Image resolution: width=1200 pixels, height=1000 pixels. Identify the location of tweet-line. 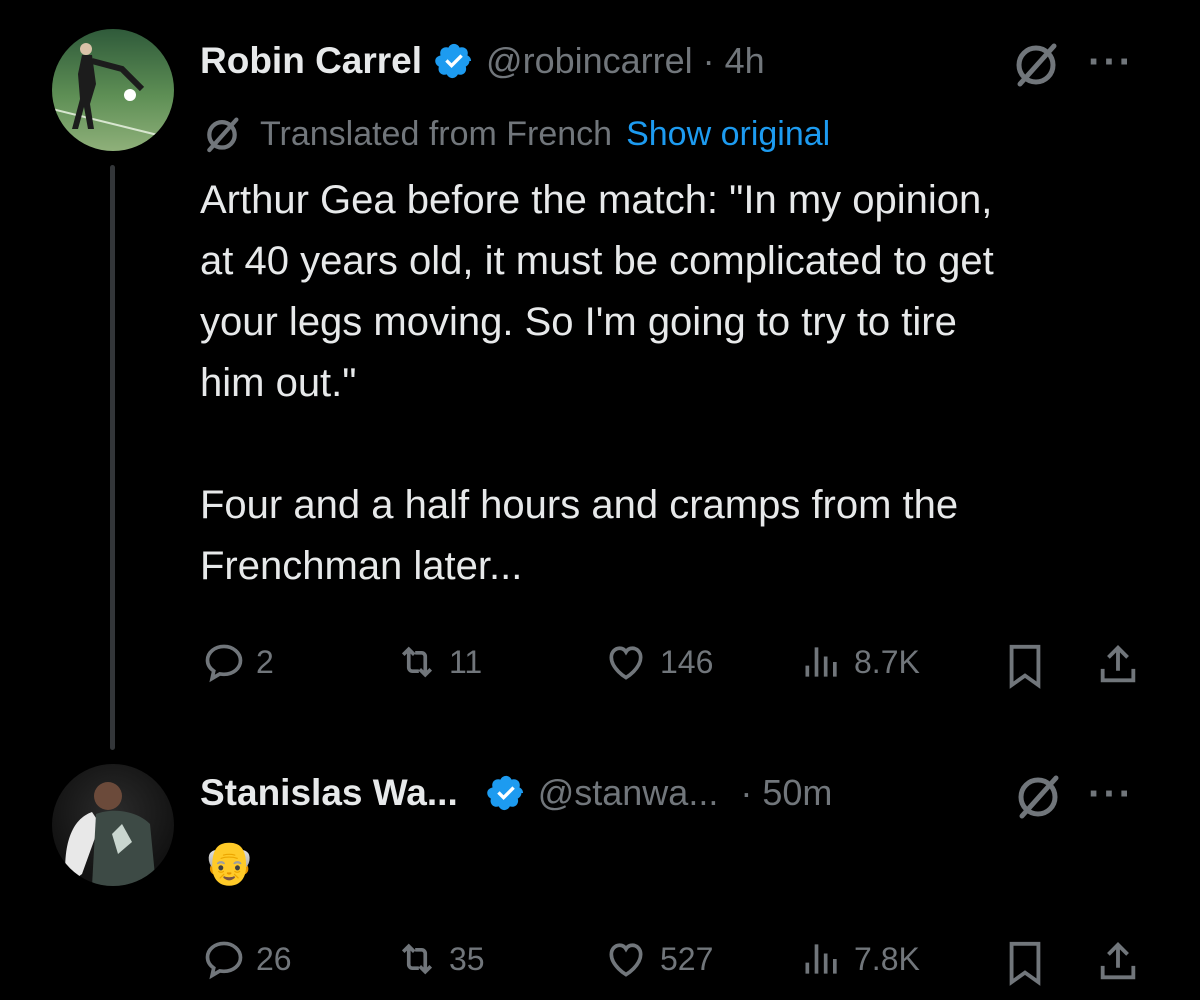
(690, 444).